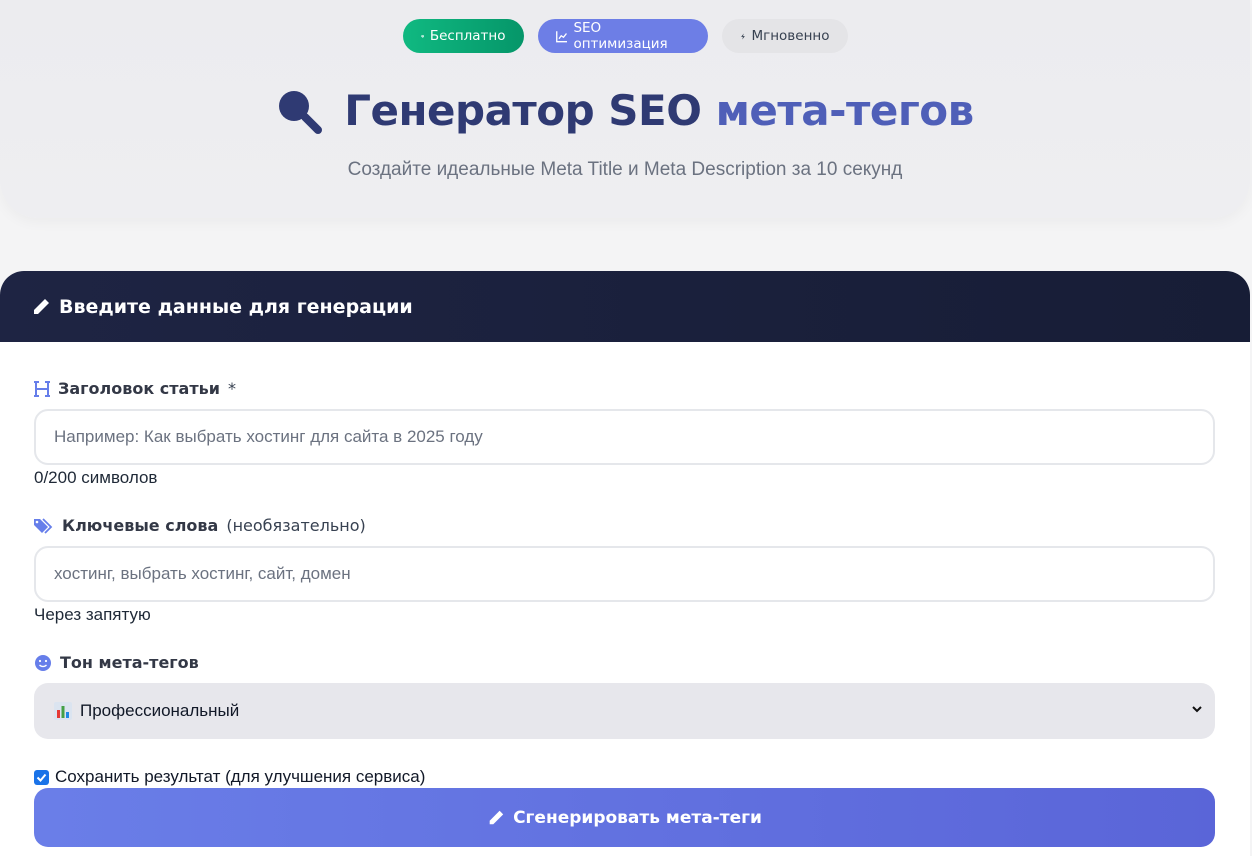  I want to click on keywords-field-label: Ключевые слова (необязательно), so click(200, 525).